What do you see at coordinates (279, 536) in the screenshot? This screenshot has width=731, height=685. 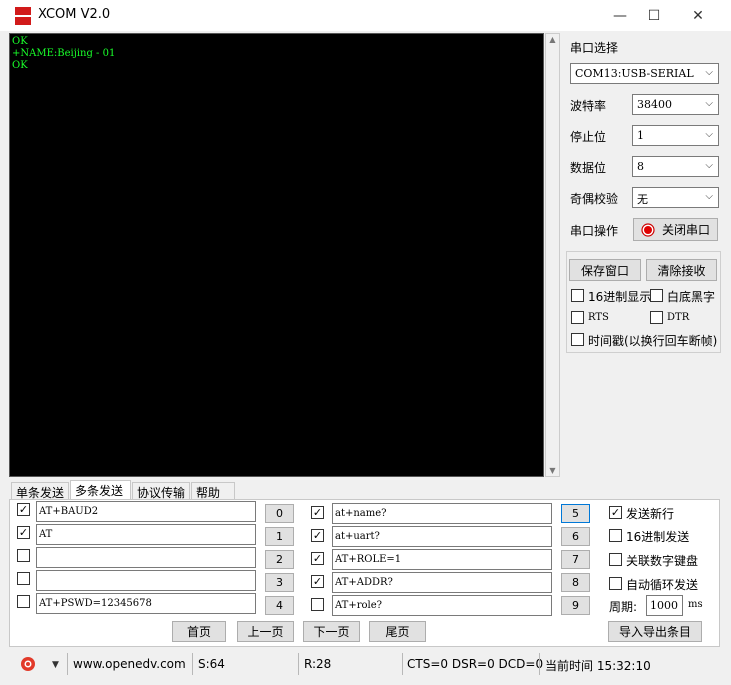 I see `send-row-button: 1` at bounding box center [279, 536].